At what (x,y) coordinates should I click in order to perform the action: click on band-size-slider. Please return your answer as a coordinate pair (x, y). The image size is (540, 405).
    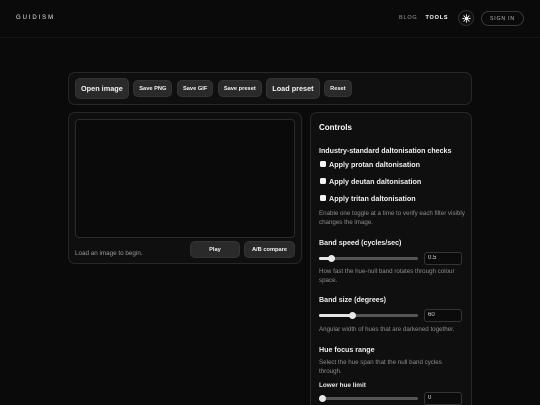
    Looking at the image, I should click on (368, 315).